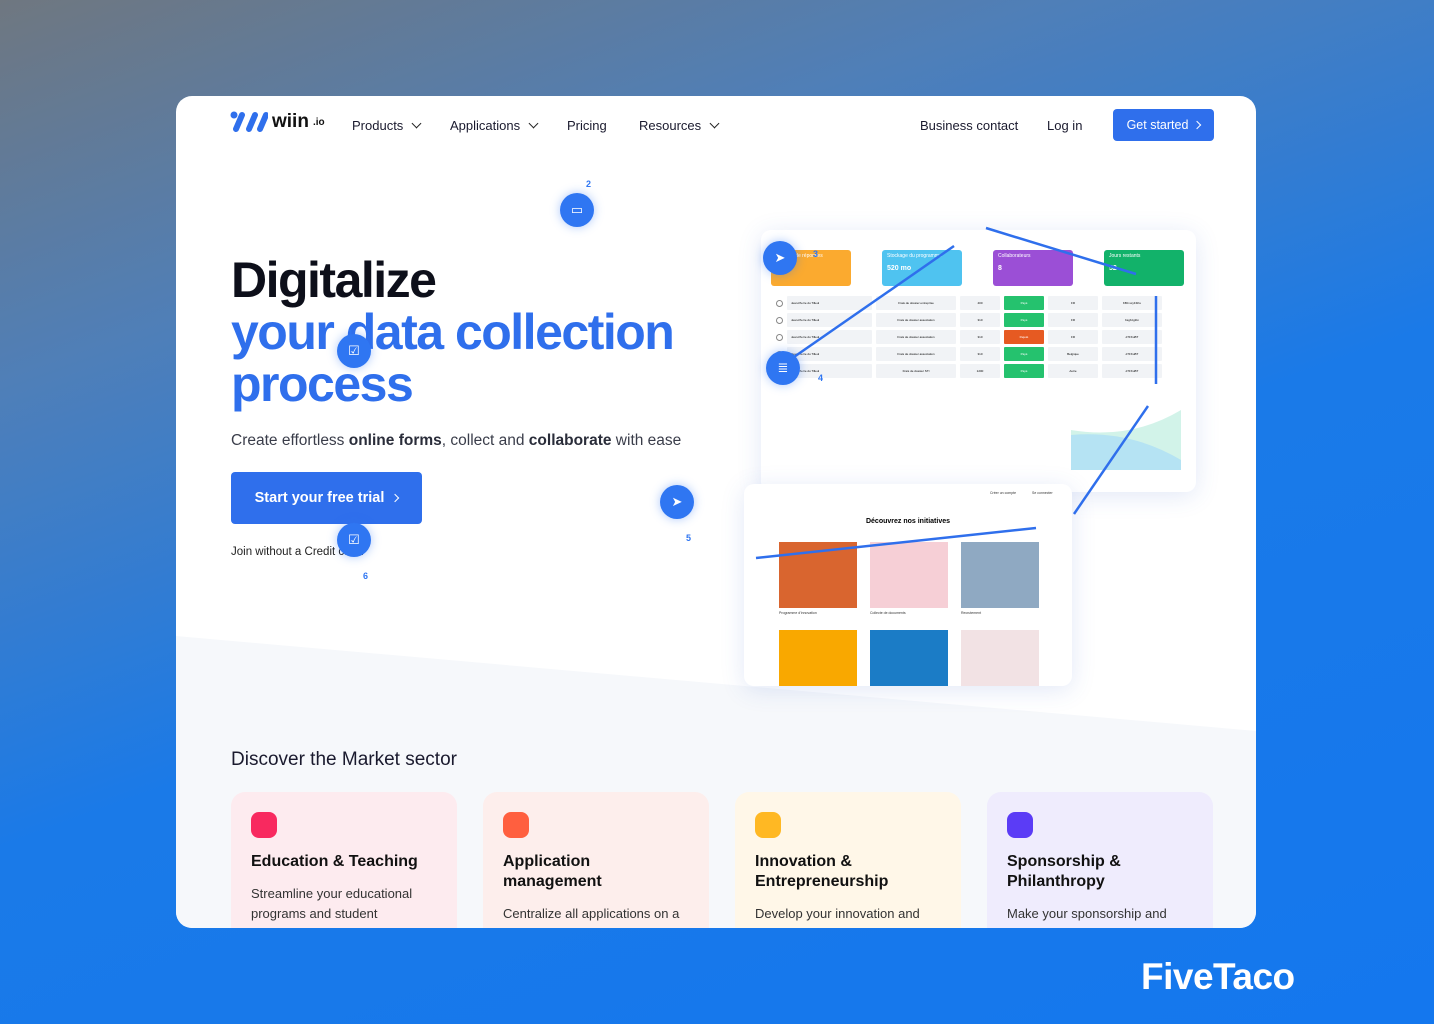 This screenshot has width=1434, height=1024. I want to click on card-title: Application management, so click(552, 871).